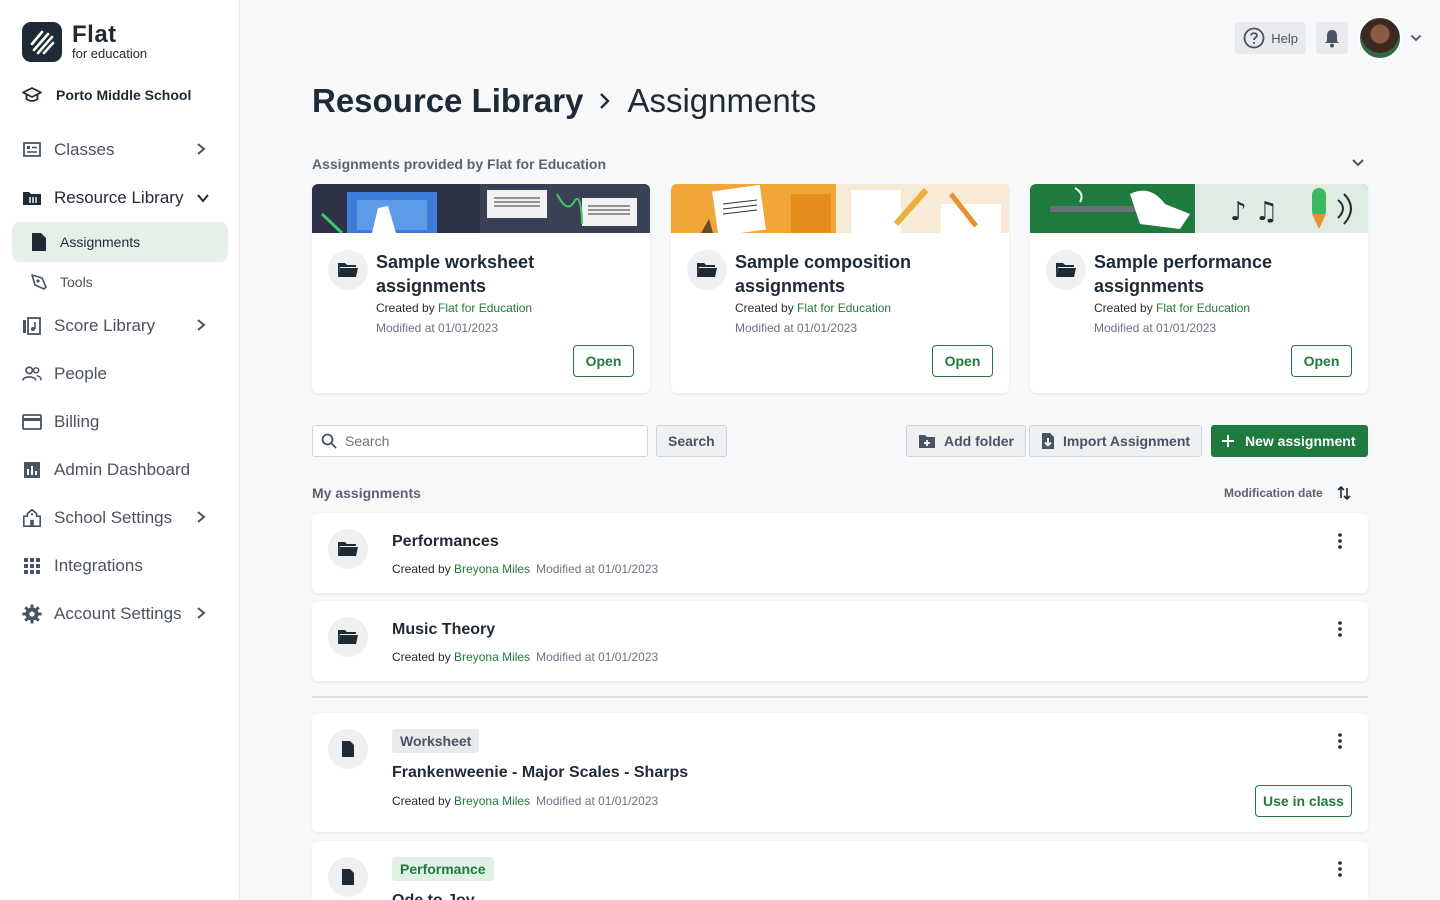 This screenshot has height=900, width=1440. I want to click on row-title: Music Theory, so click(444, 629).